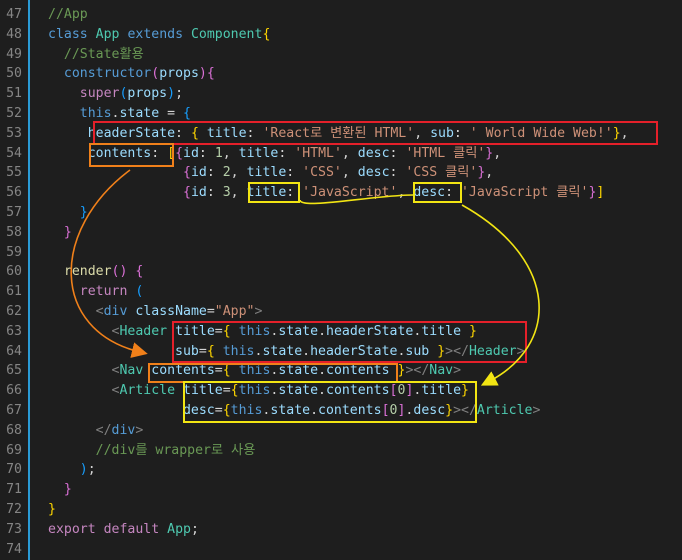  I want to click on code-token: sub, so click(442, 133).